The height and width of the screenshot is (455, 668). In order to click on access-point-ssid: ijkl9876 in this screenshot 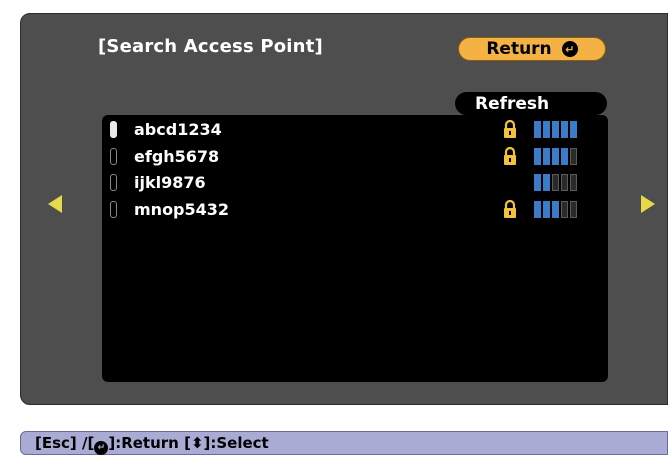, I will do `click(170, 182)`.